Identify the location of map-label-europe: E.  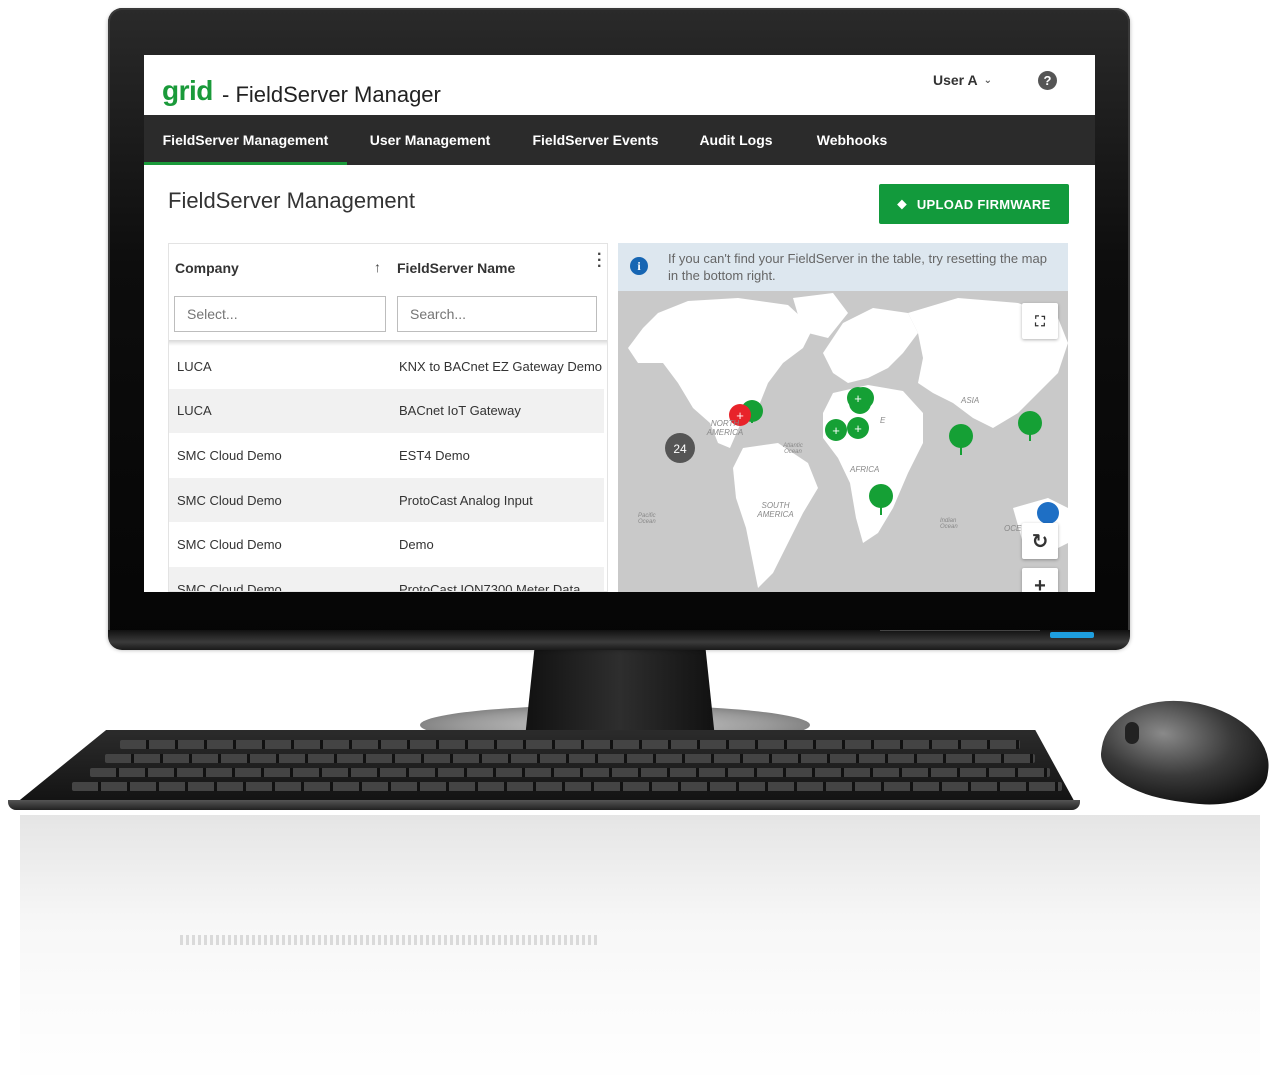
(883, 420).